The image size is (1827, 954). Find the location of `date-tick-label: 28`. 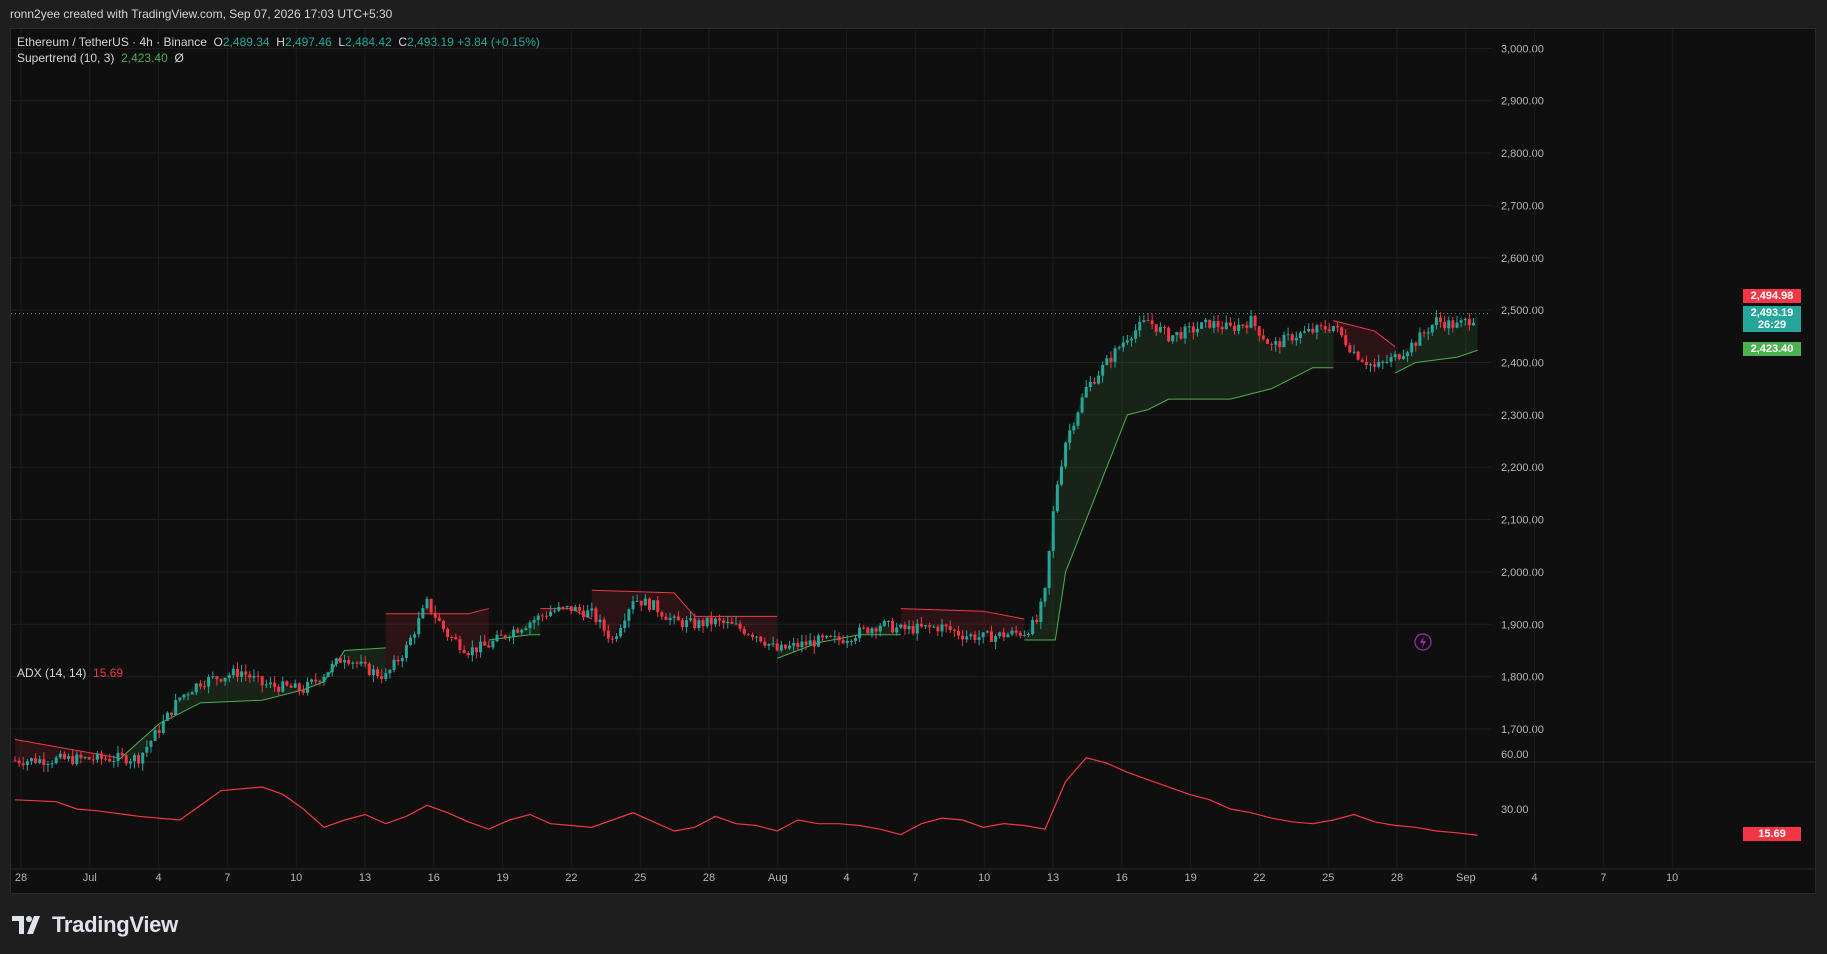

date-tick-label: 28 is located at coordinates (1397, 878).